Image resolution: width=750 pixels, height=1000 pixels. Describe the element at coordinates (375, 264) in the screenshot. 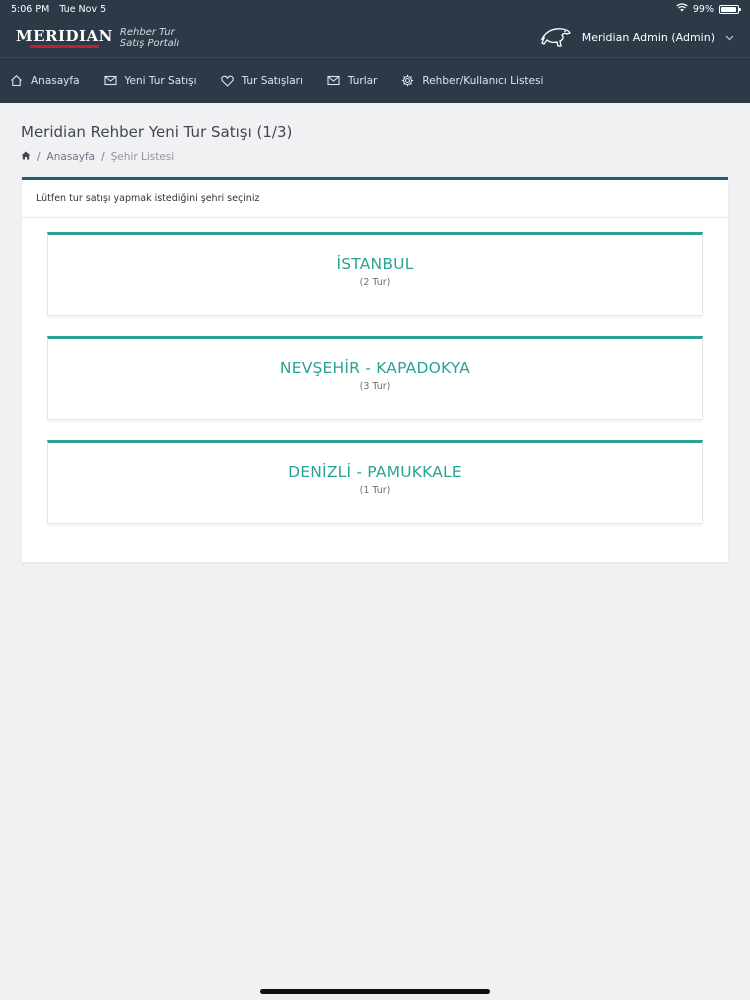

I see `city-name: İSTANBUL` at that location.